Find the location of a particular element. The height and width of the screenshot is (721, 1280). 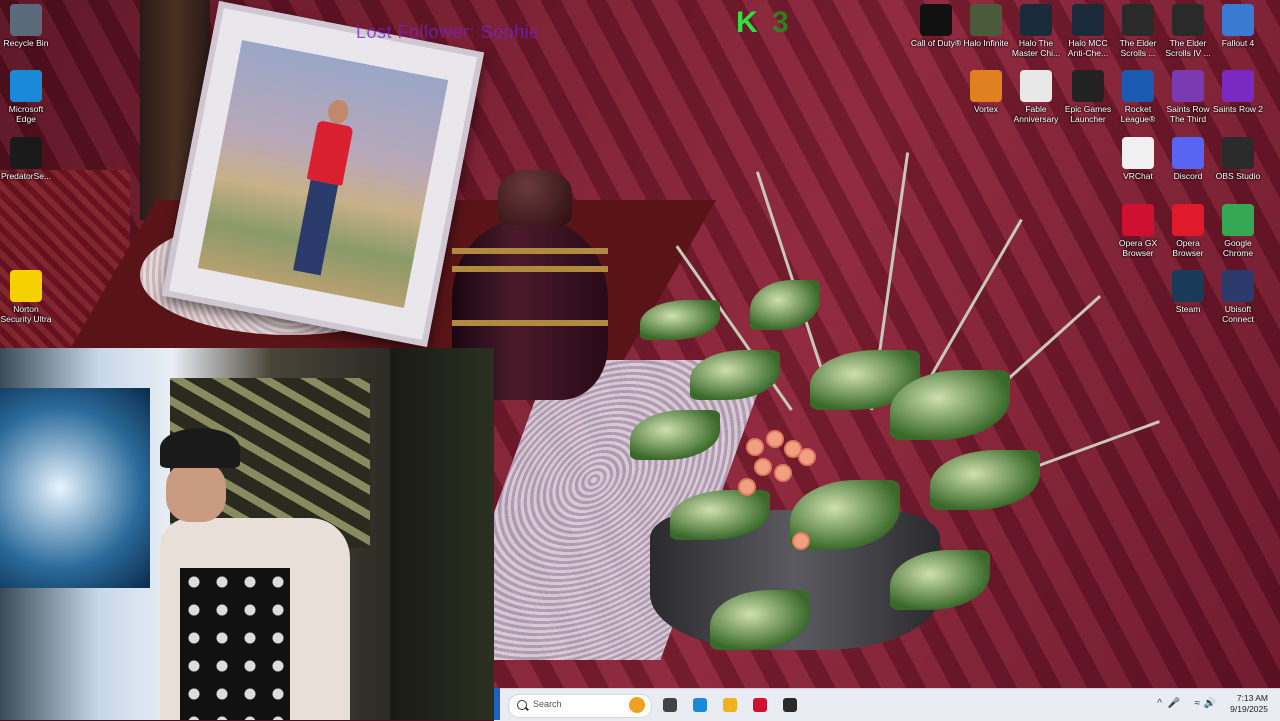

logo-k-number: 3 is located at coordinates (780, 22).